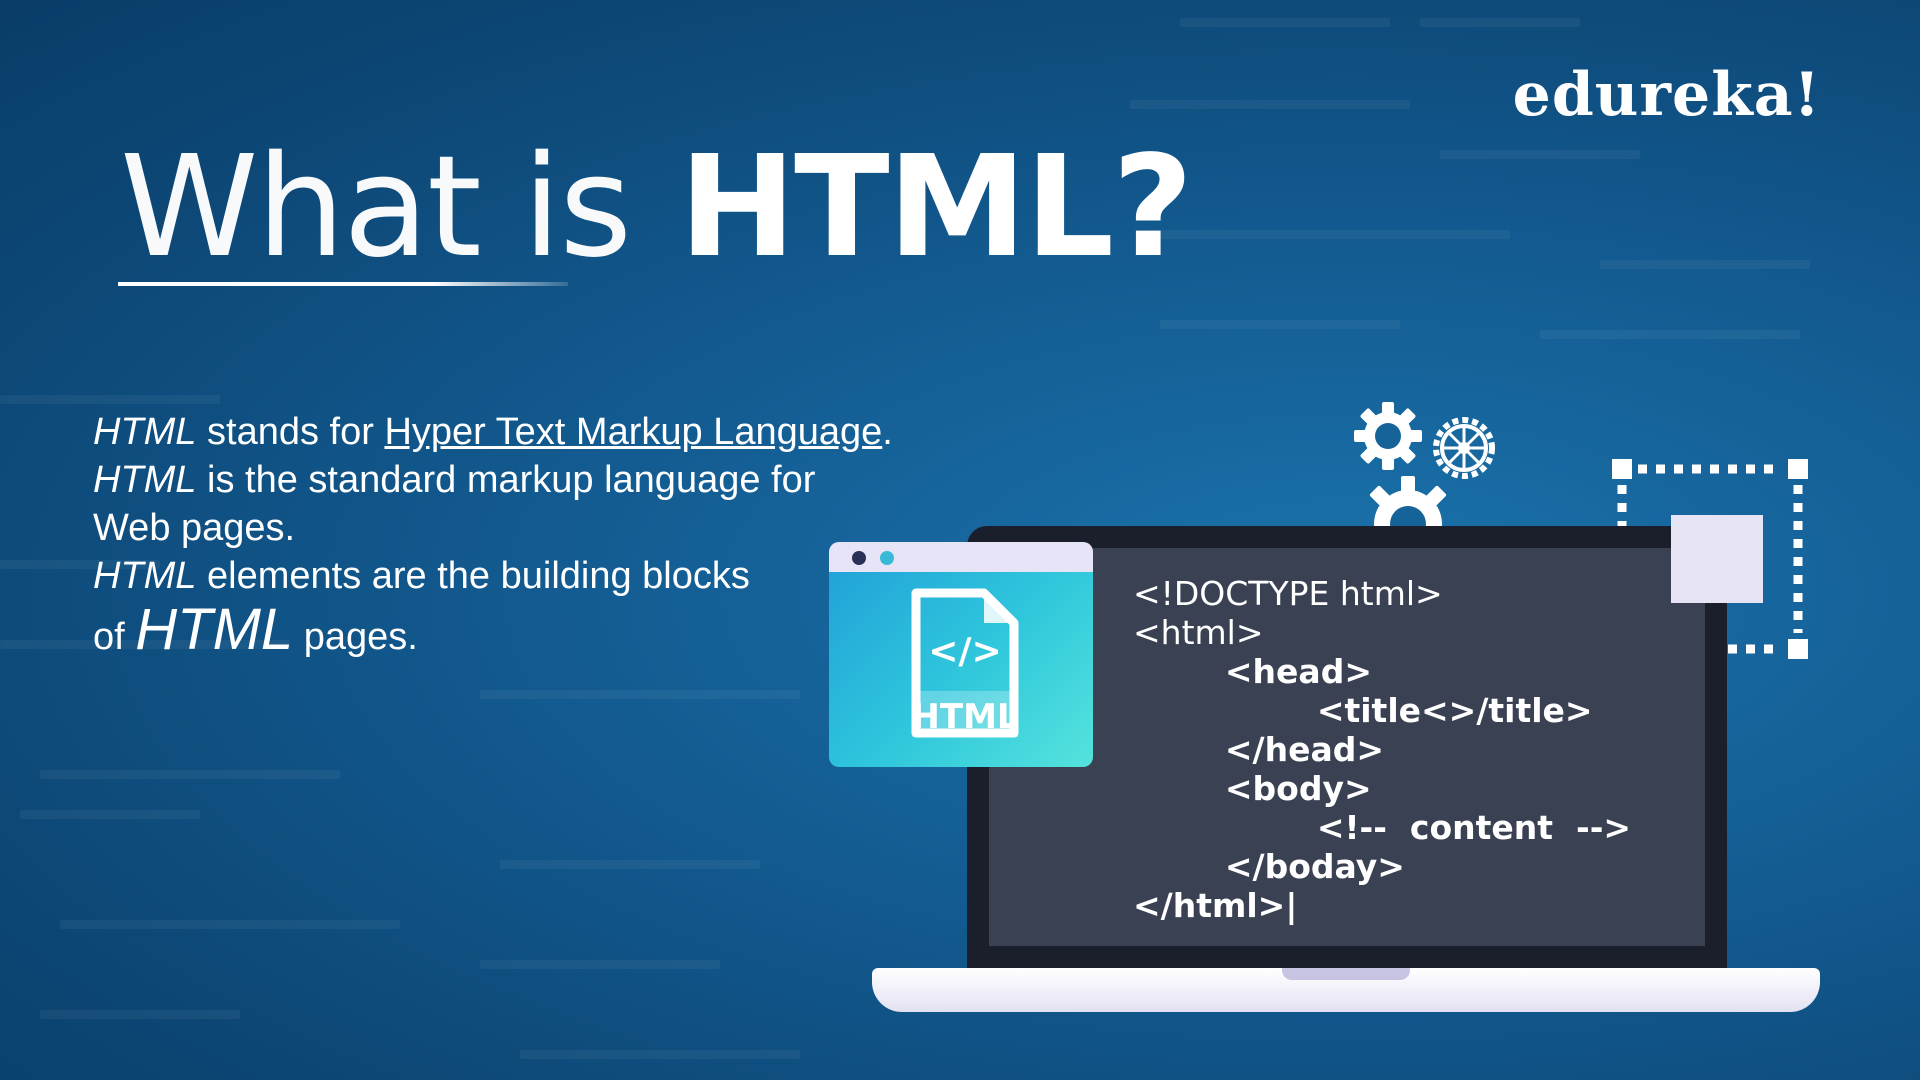  Describe the element at coordinates (290, 432) in the screenshot. I see `text: stands for` at that location.